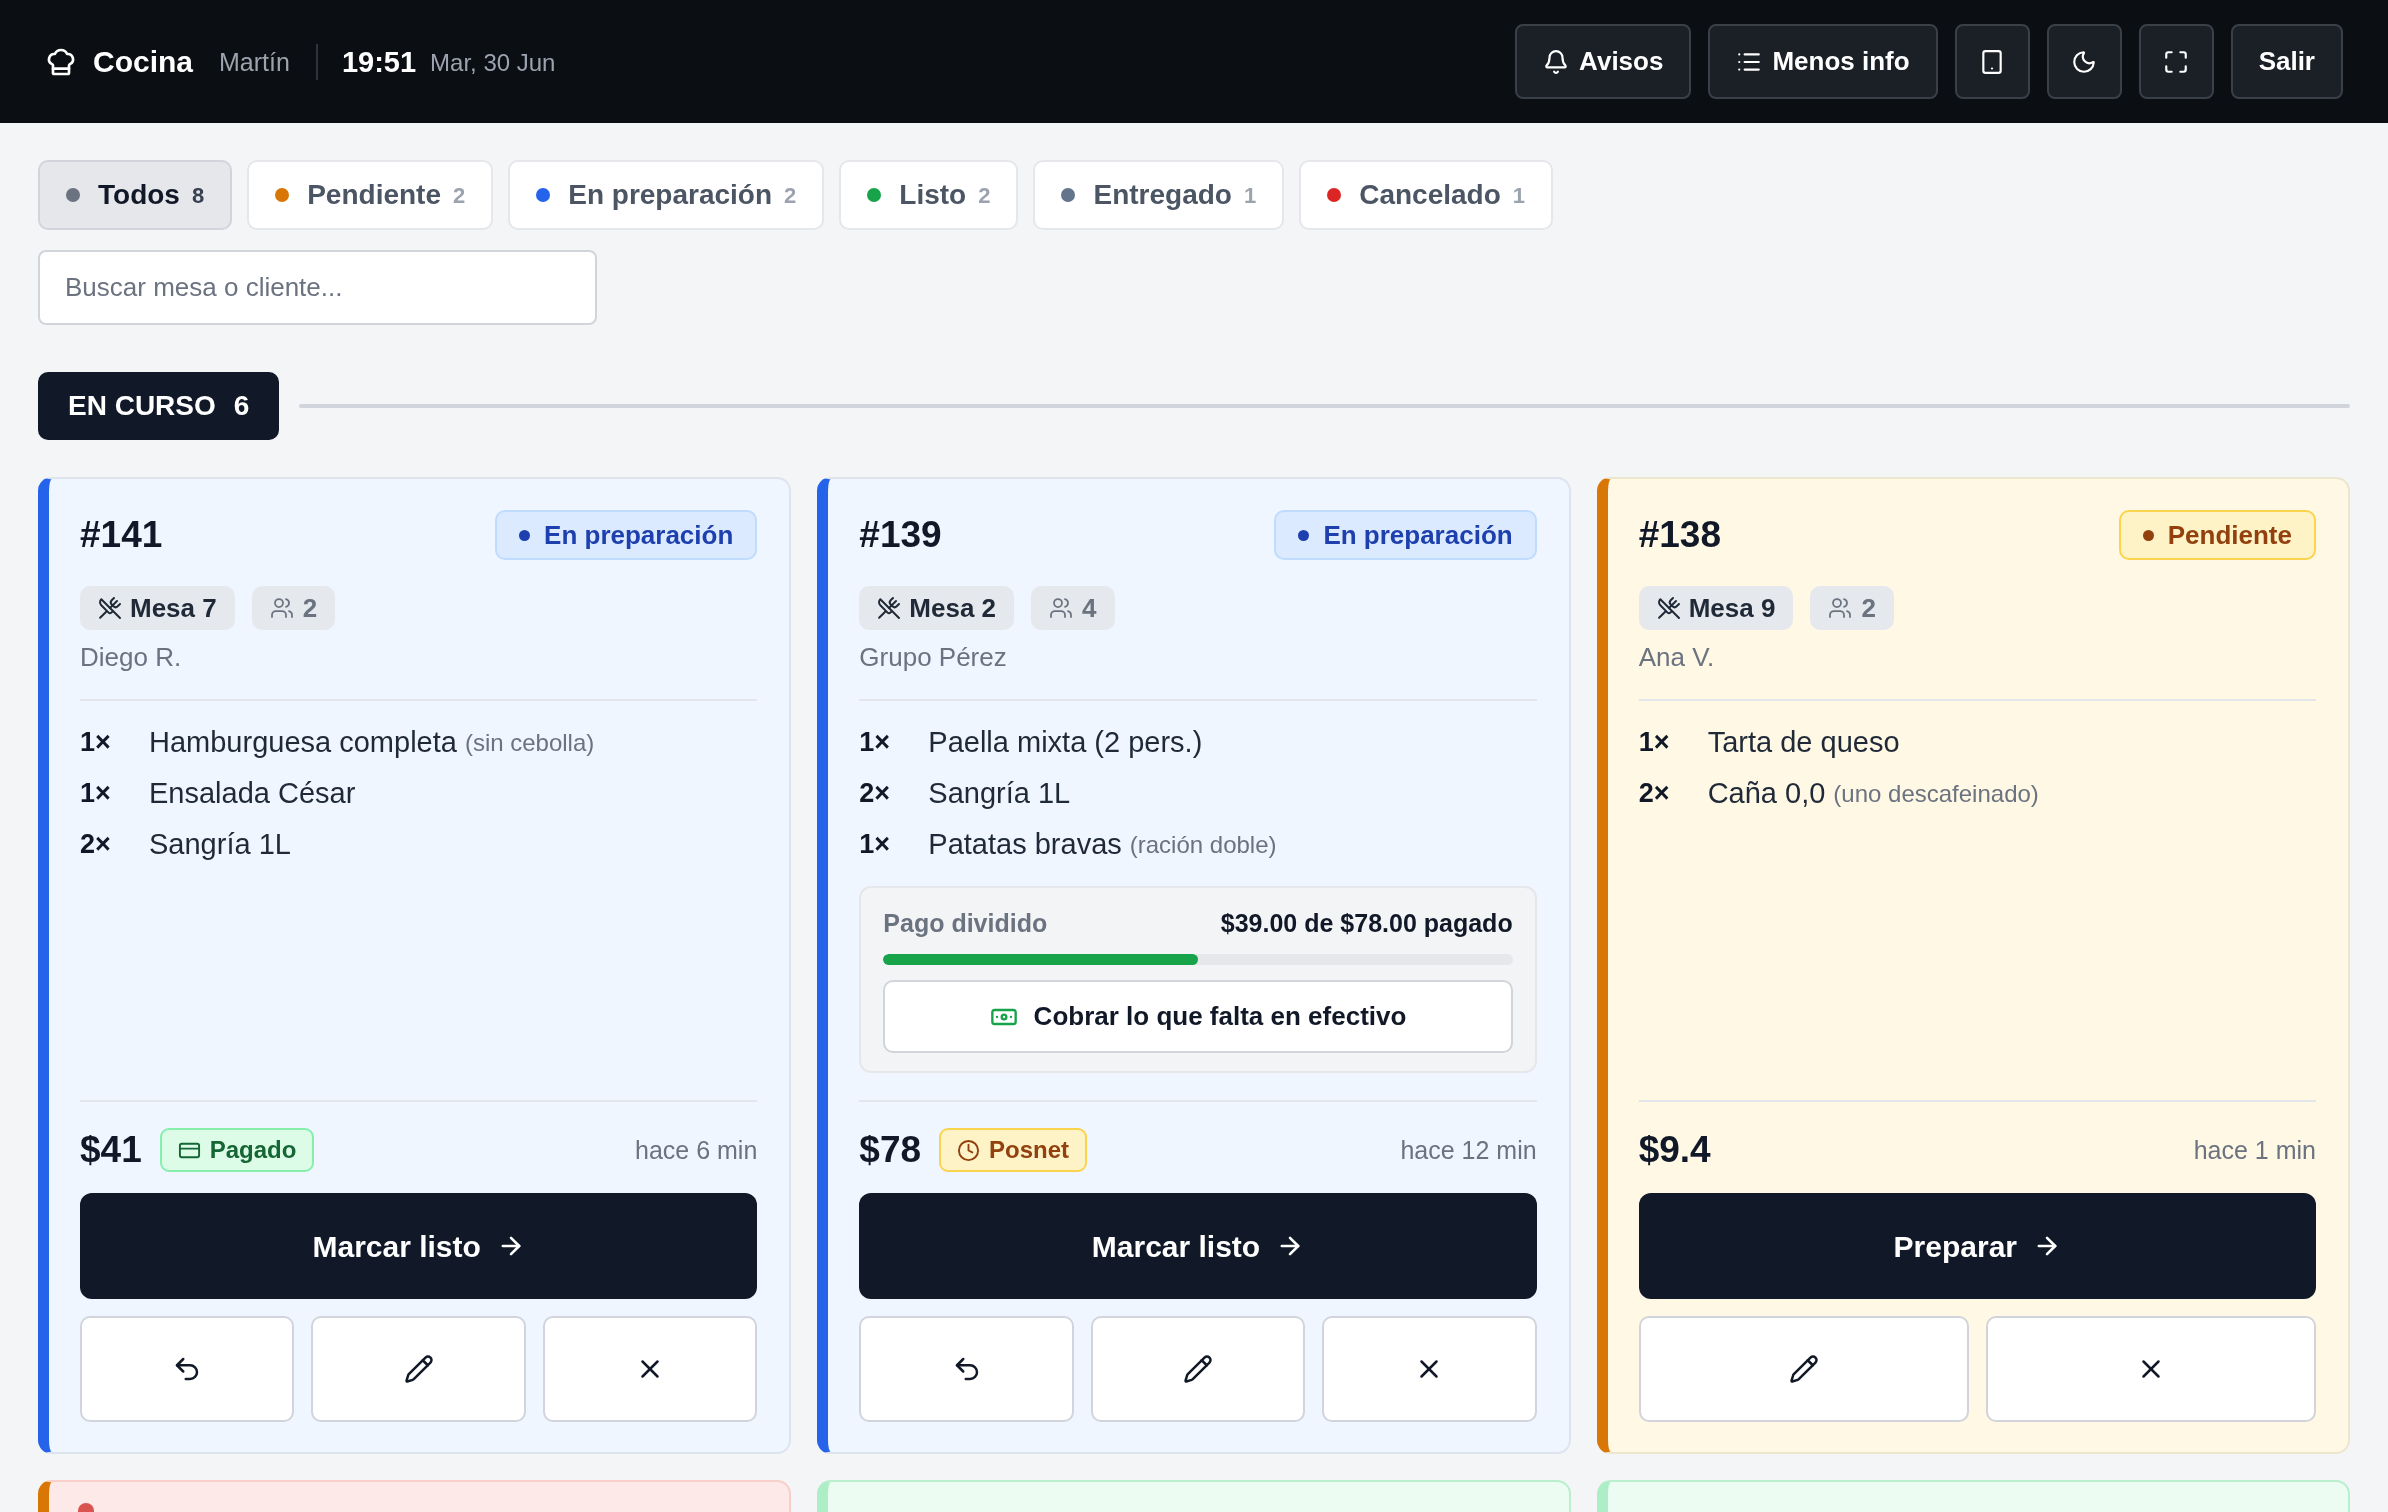 This screenshot has width=2388, height=1512. Describe the element at coordinates (890, 1150) in the screenshot. I see `order-total: $78` at that location.